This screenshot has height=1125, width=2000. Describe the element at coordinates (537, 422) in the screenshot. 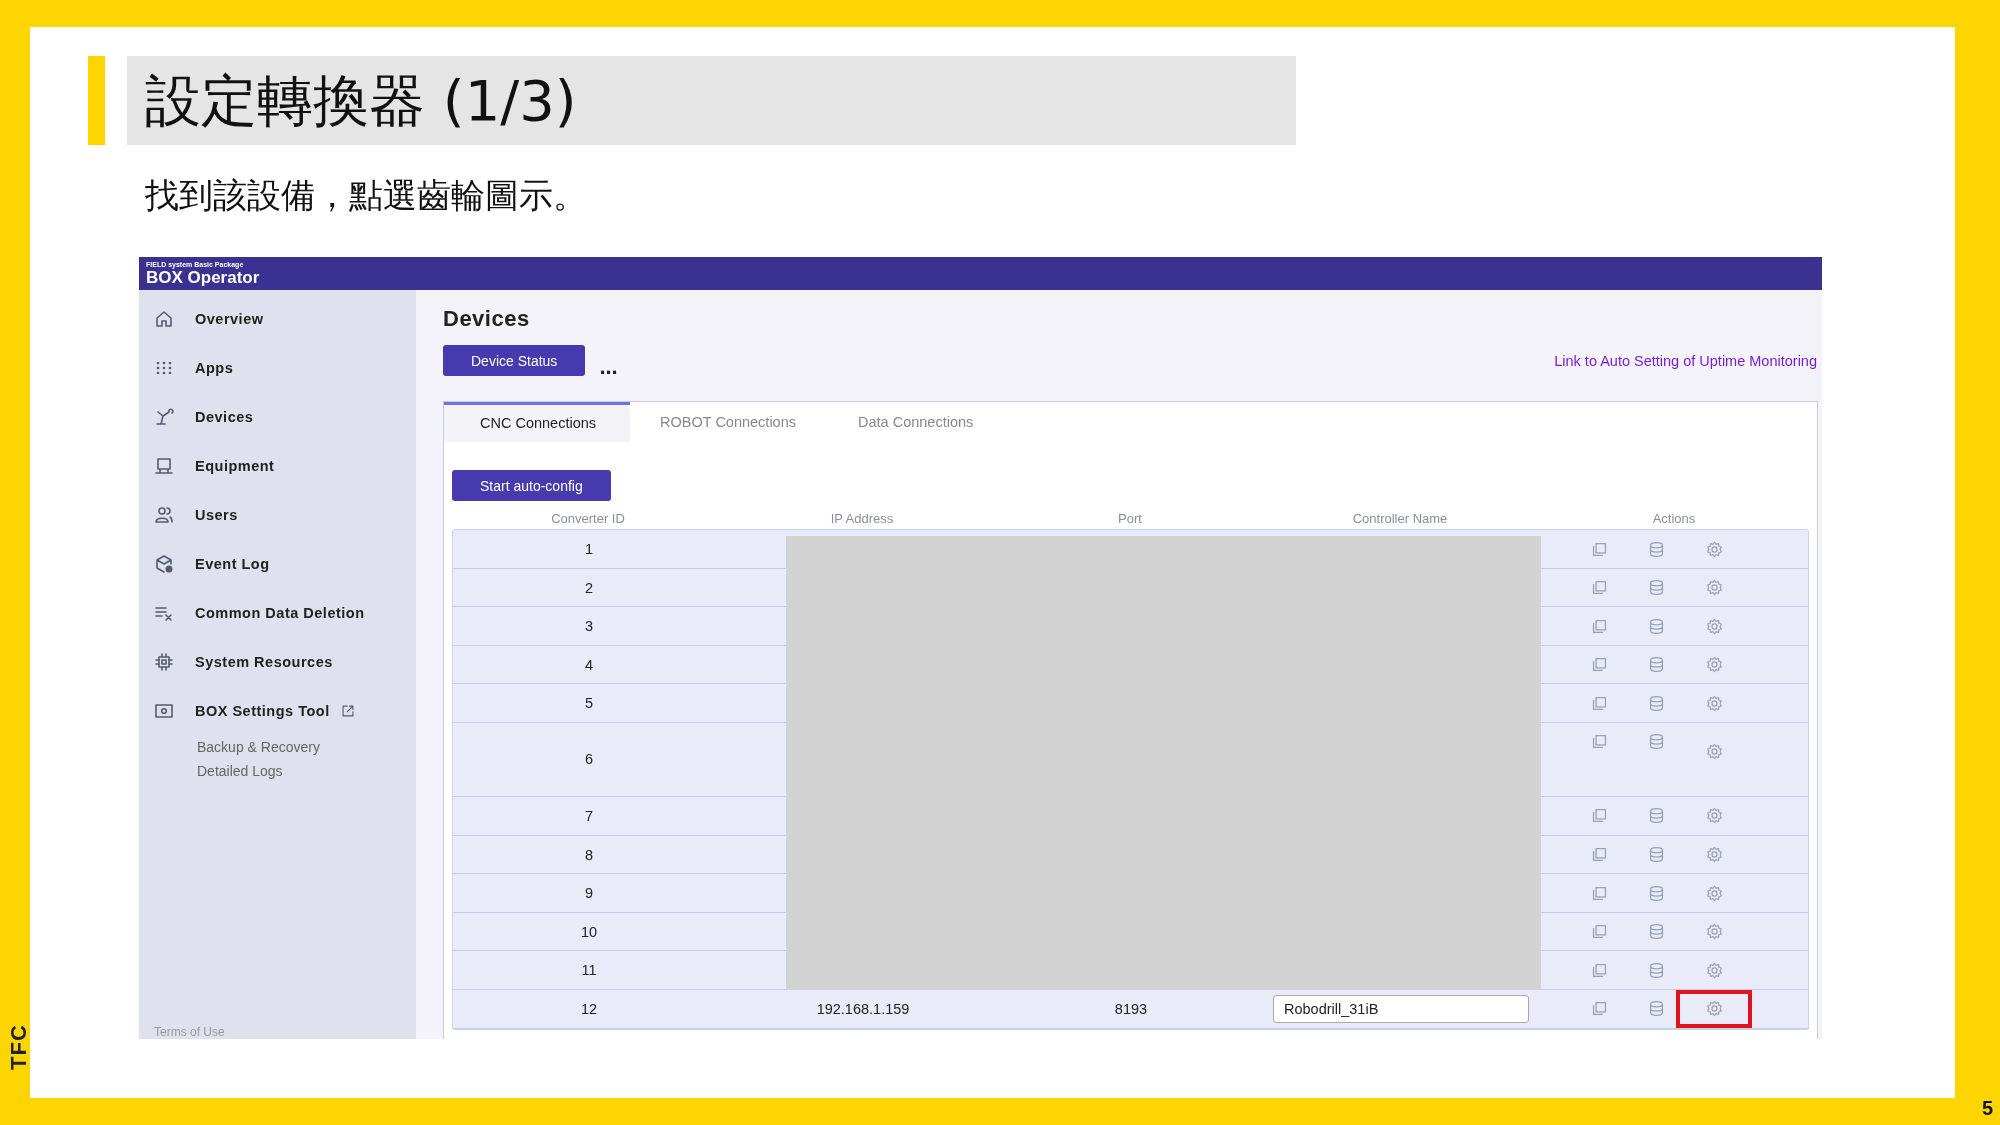

I see `tab: CNC Connections` at that location.